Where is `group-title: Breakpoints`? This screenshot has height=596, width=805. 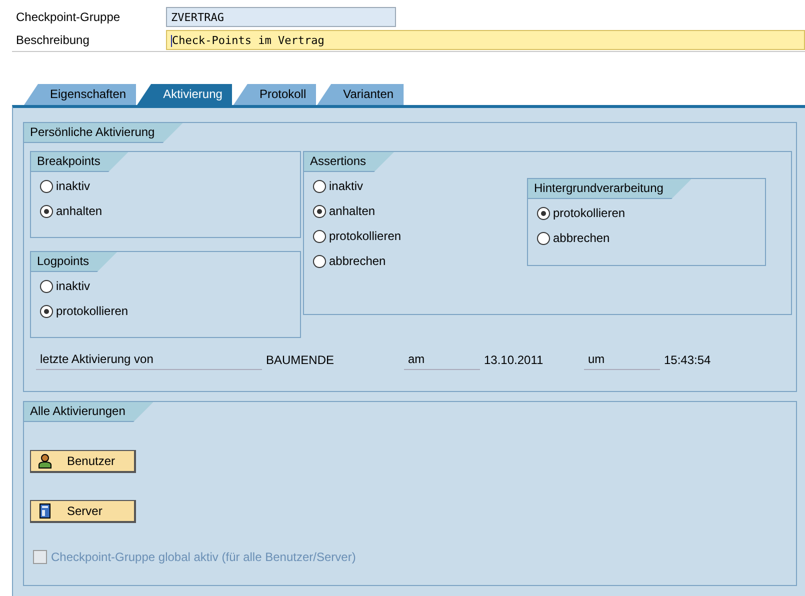
group-title: Breakpoints is located at coordinates (79, 162).